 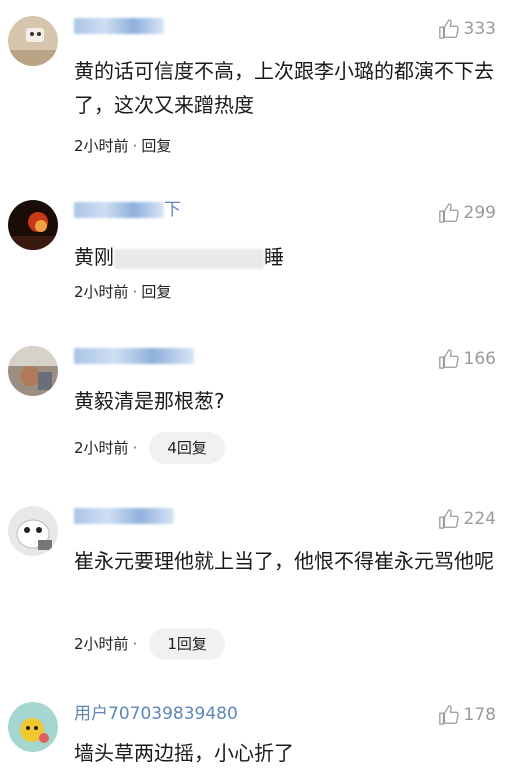 I want to click on comment-text: 黄毅清是那根葱?, so click(x=149, y=401).